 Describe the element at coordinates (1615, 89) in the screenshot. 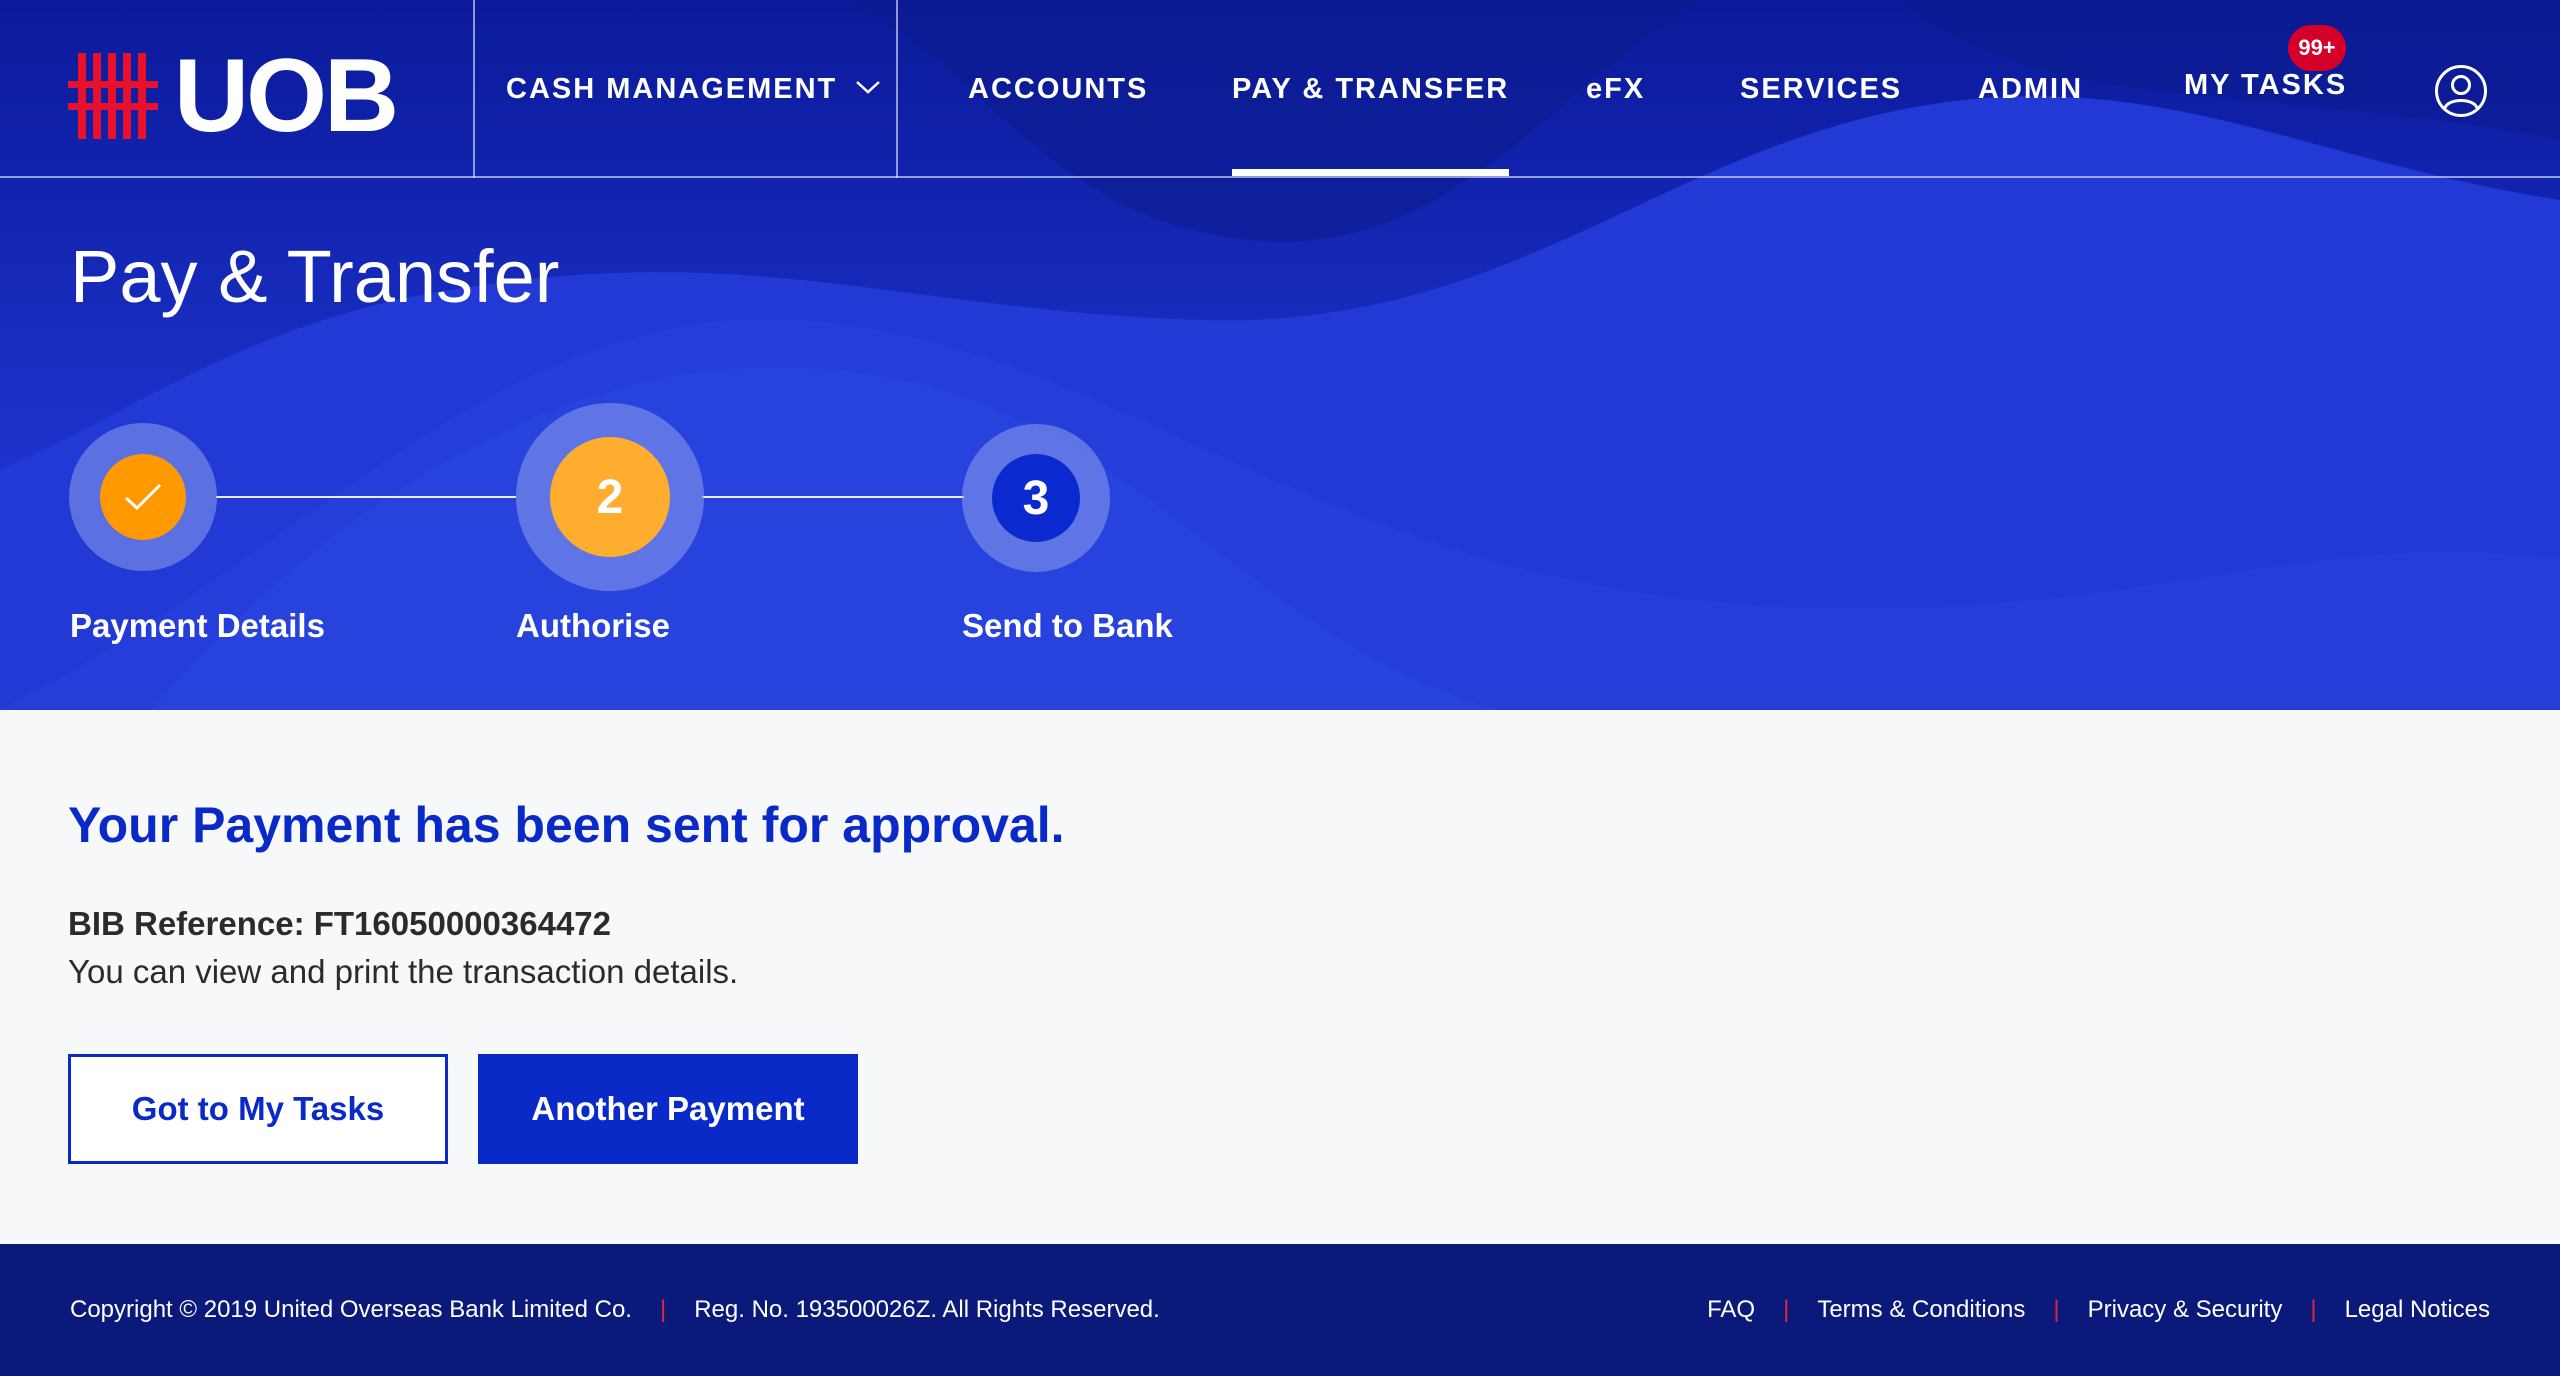

I see `nav-efx: eFX` at that location.